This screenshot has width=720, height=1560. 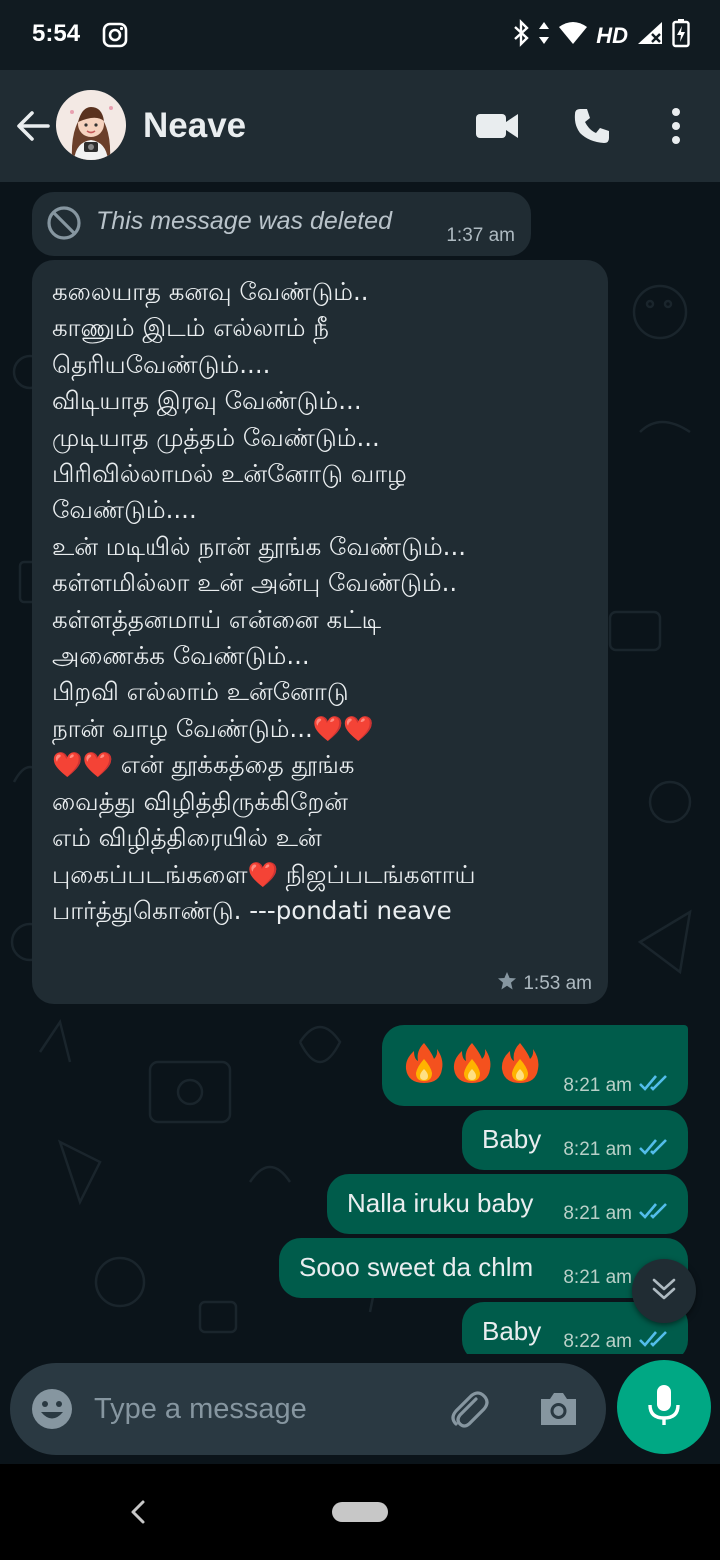 What do you see at coordinates (244, 221) in the screenshot?
I see `deleted-message-text: This message was deleted` at bounding box center [244, 221].